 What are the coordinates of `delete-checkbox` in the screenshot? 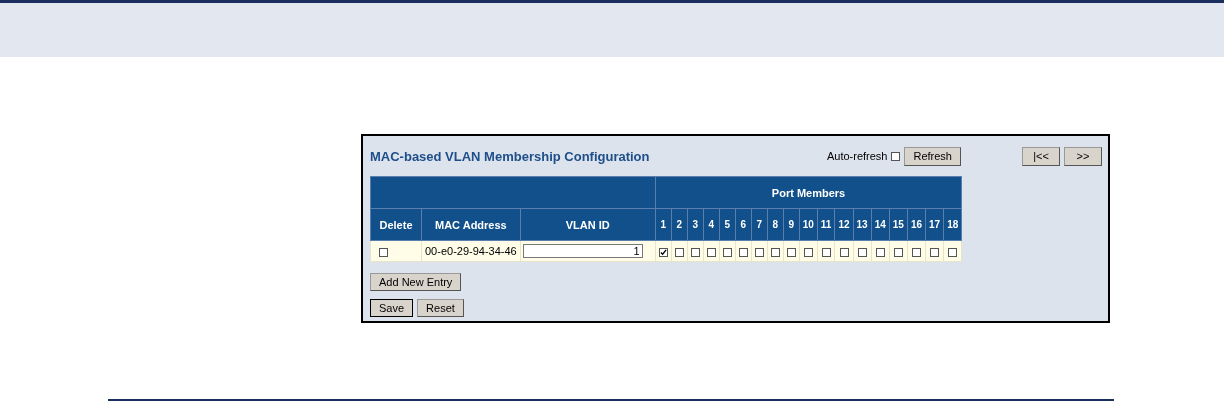 It's located at (383, 252).